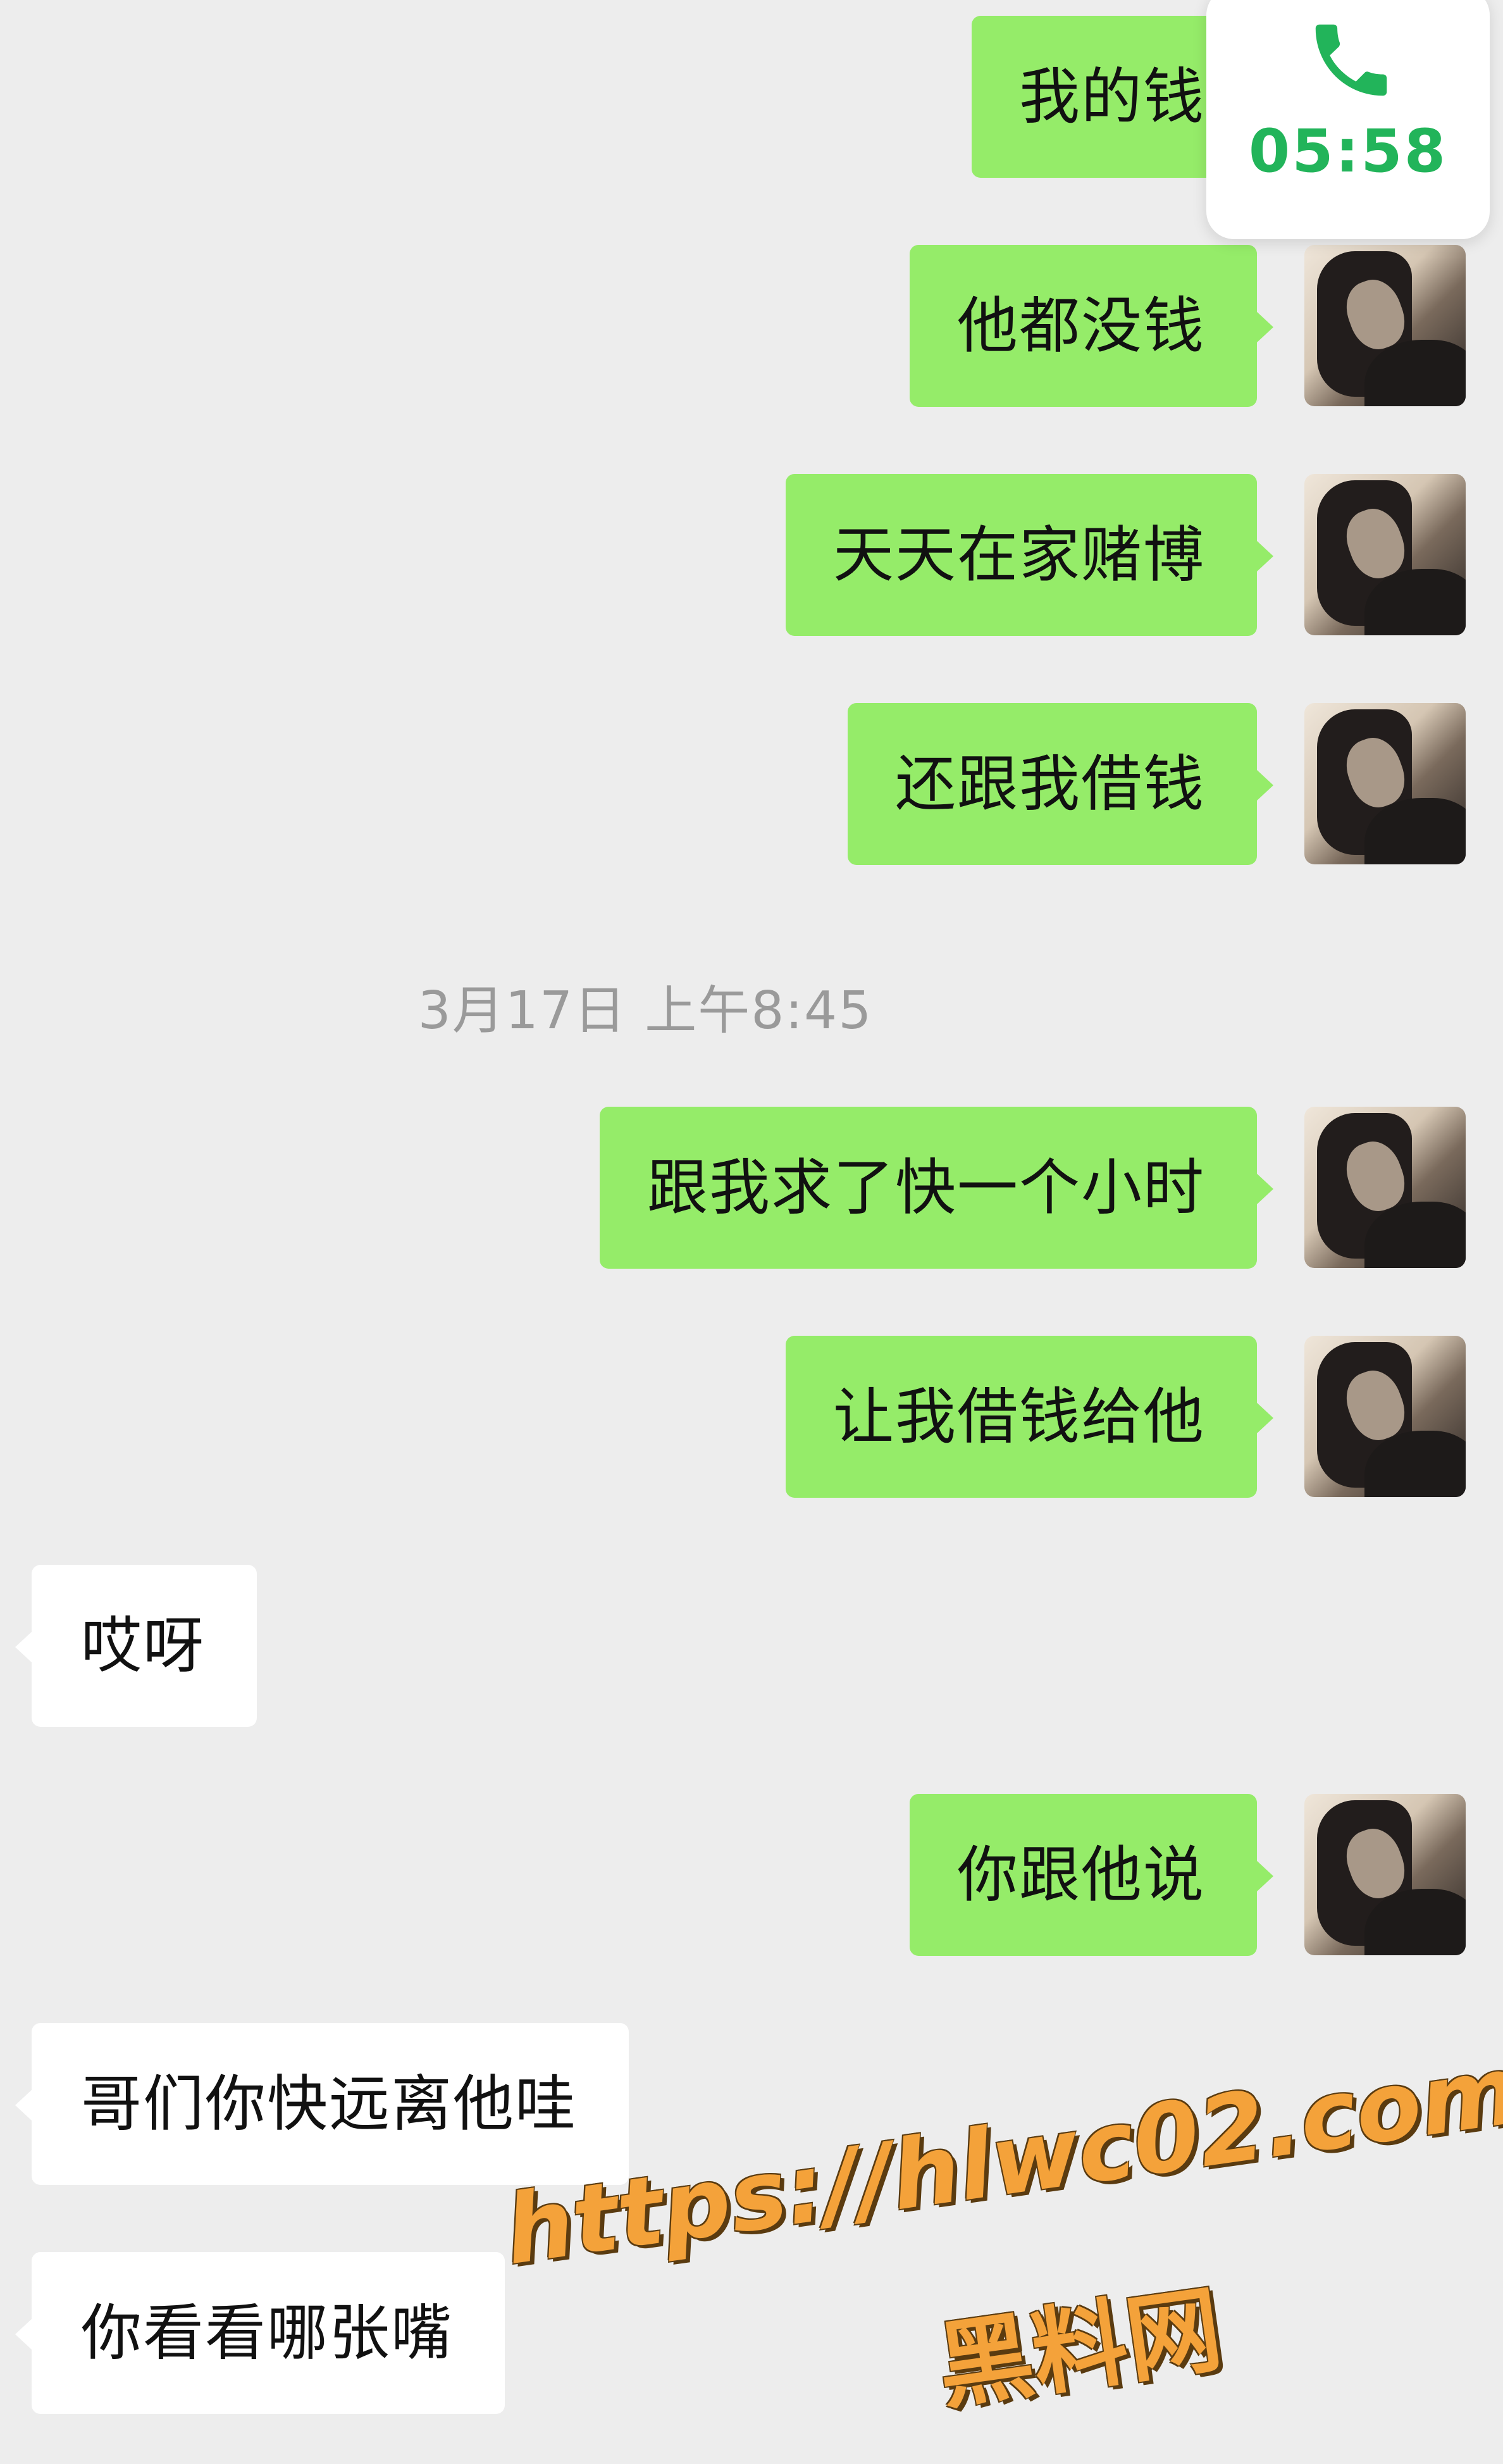 This screenshot has height=2464, width=1503. Describe the element at coordinates (1019, 1416) in the screenshot. I see `message-text: 让我借钱给他` at that location.